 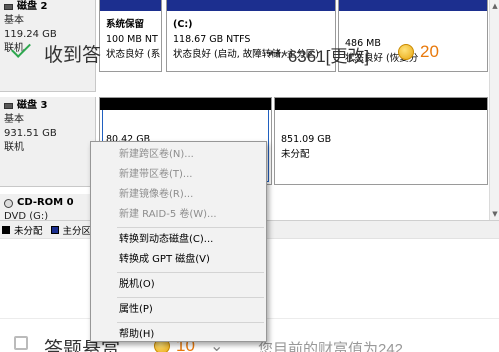 I want to click on disk-3-label: 磁盘 3 基本 931.51 GB 联机, so click(x=48, y=142).